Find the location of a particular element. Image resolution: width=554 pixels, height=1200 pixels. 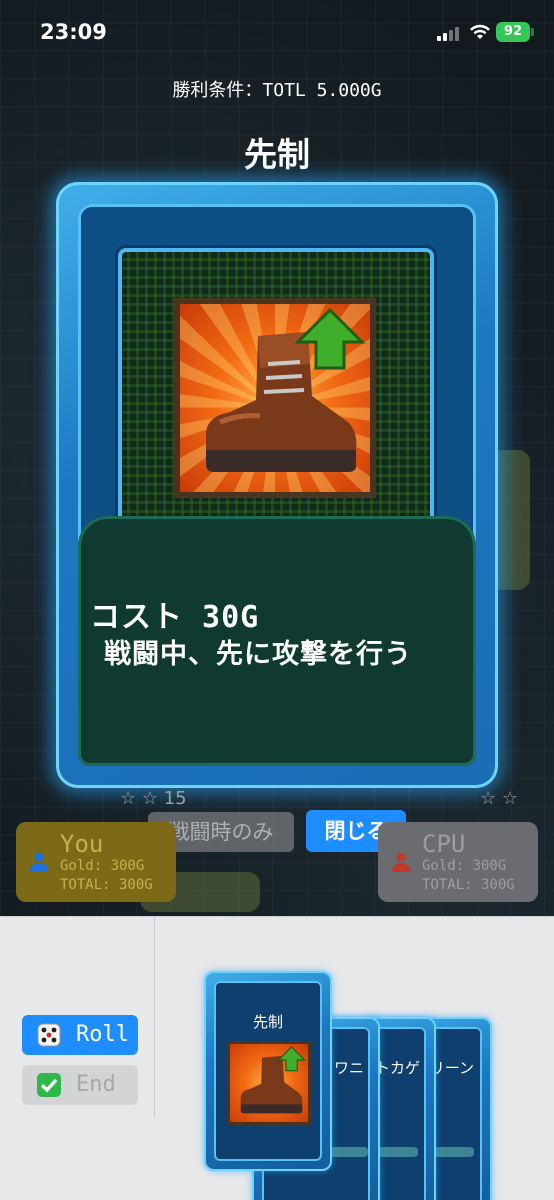

player-panel-cpu: CPU Gold: 300G TOTAL: 300G is located at coordinates (458, 862).